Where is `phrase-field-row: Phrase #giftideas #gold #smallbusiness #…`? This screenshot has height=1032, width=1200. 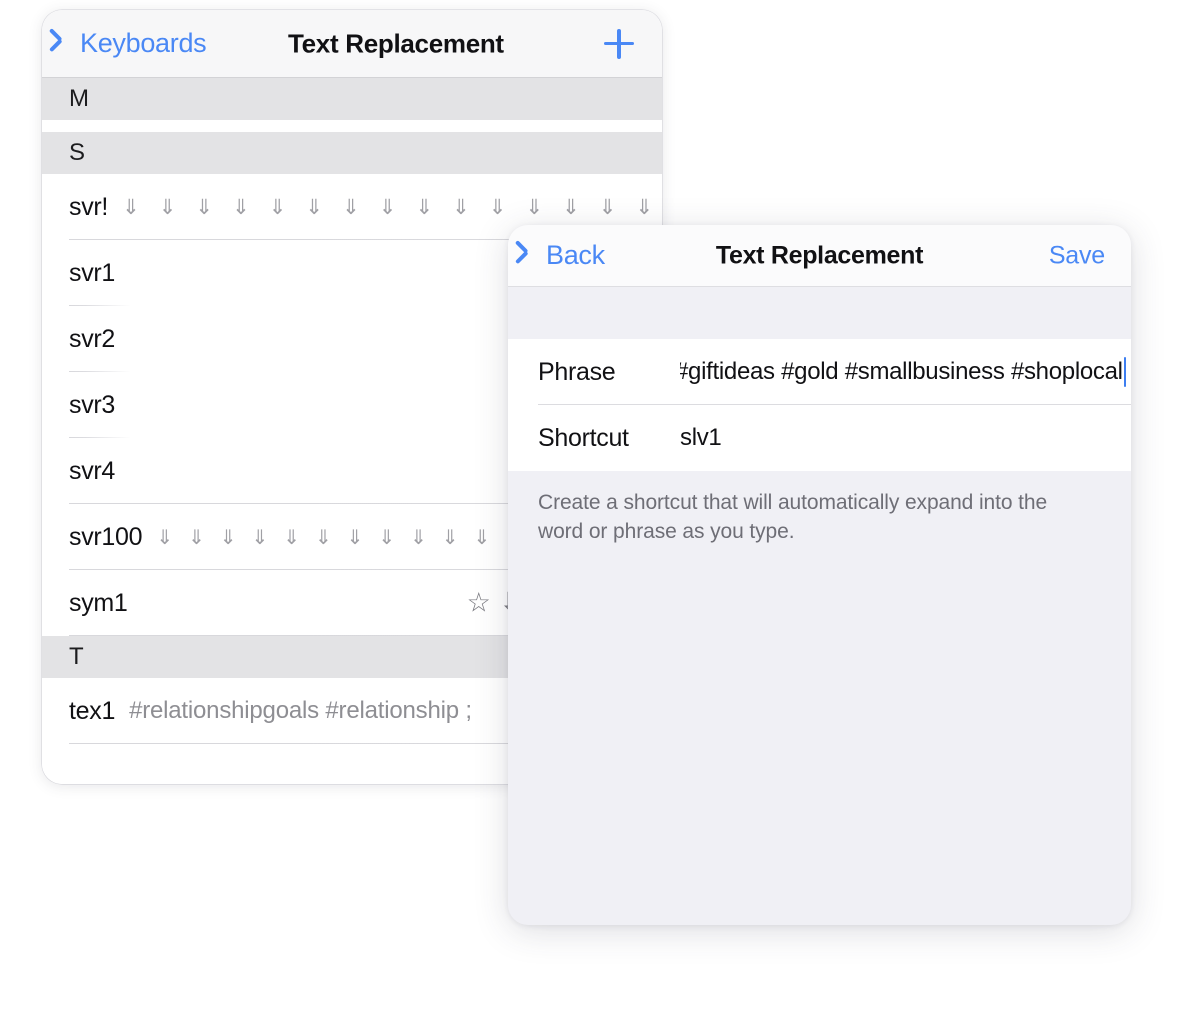 phrase-field-row: Phrase #giftideas #gold #smallbusiness #… is located at coordinates (819, 372).